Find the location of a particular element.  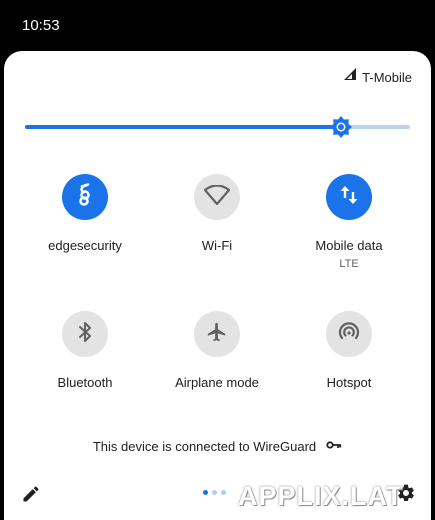

airplane-icon is located at coordinates (217, 334).